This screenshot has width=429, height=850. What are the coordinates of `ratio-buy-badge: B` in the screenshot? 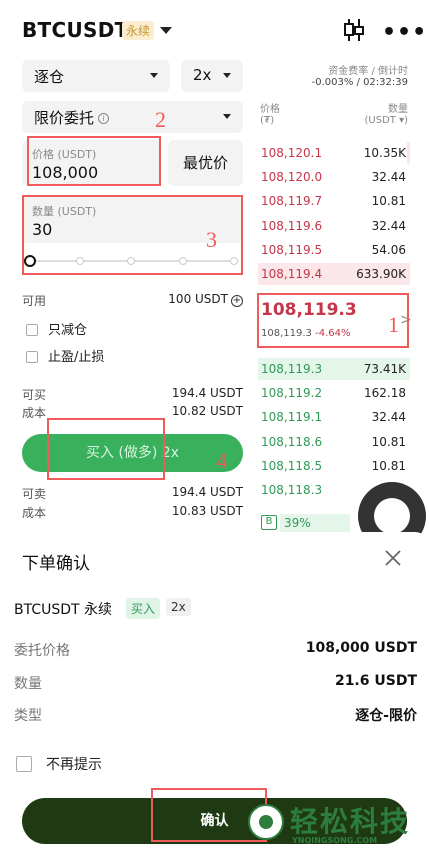 It's located at (269, 522).